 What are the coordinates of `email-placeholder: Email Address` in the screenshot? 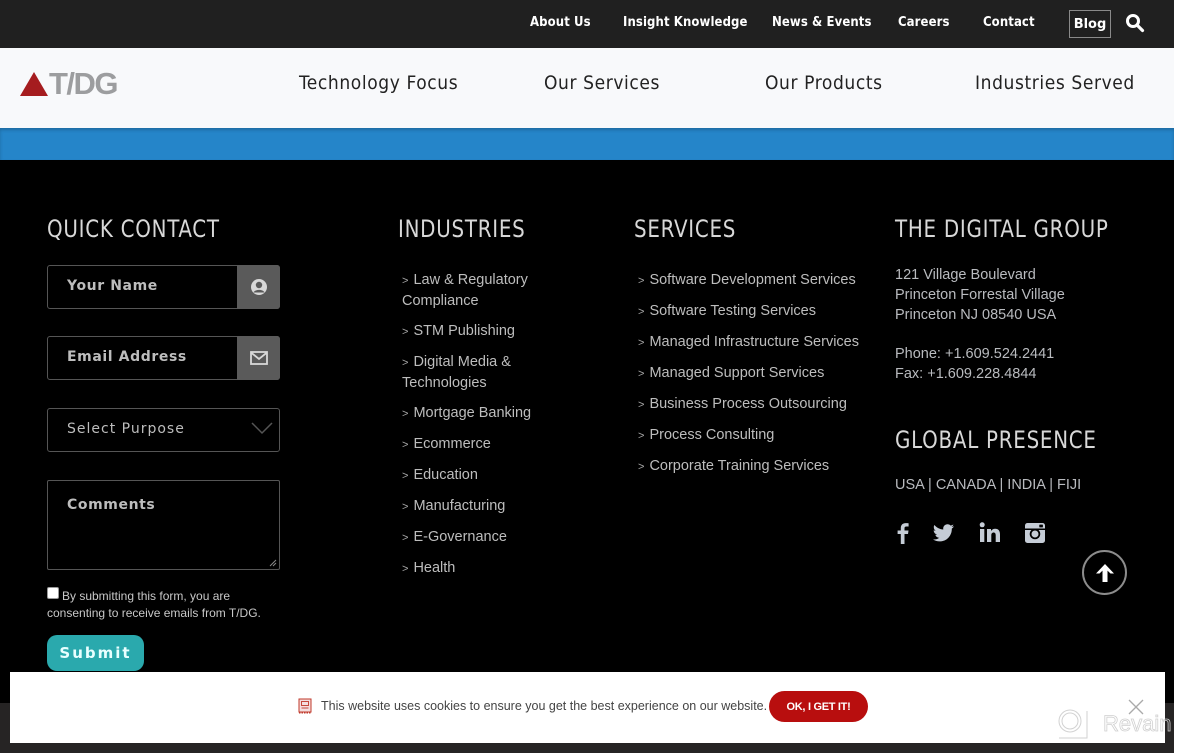 It's located at (127, 357).